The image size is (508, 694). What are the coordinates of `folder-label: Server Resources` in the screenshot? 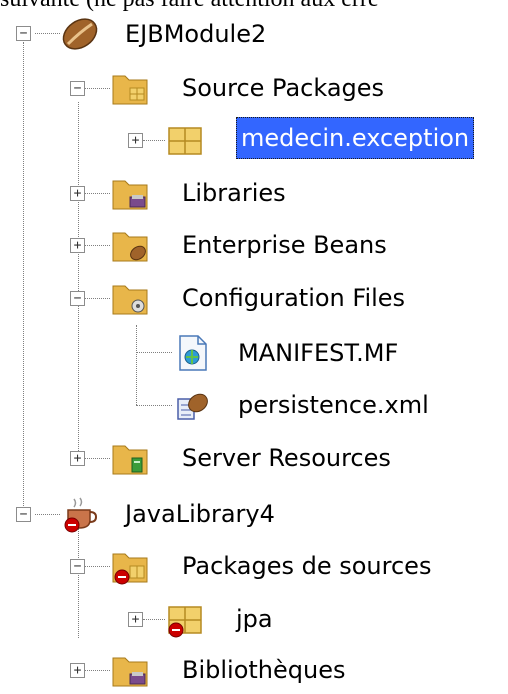 It's located at (286, 458).